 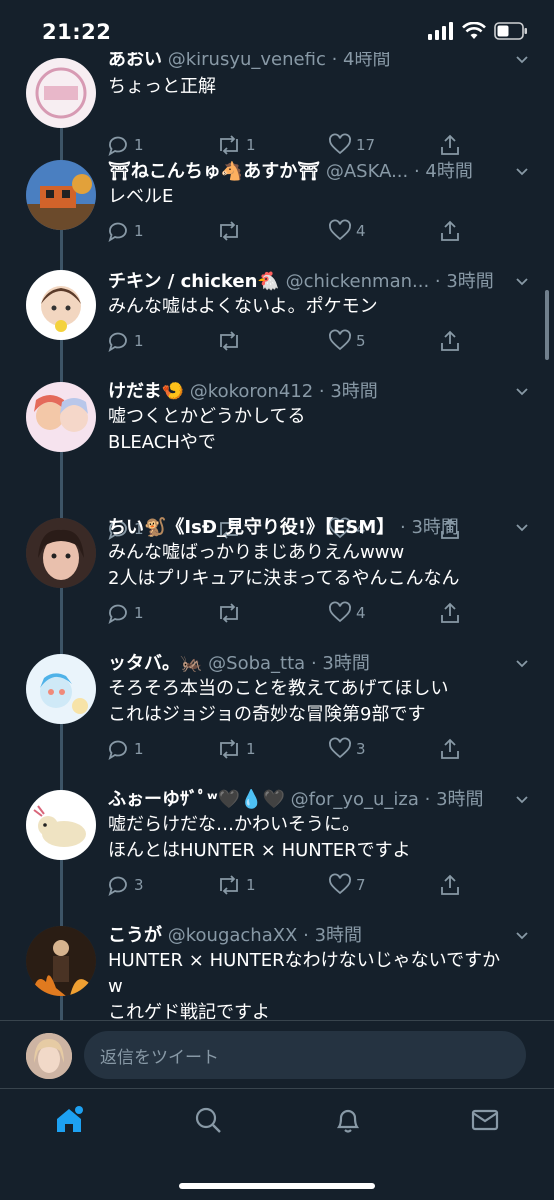 I want to click on home-icon, so click(x=69, y=1120).